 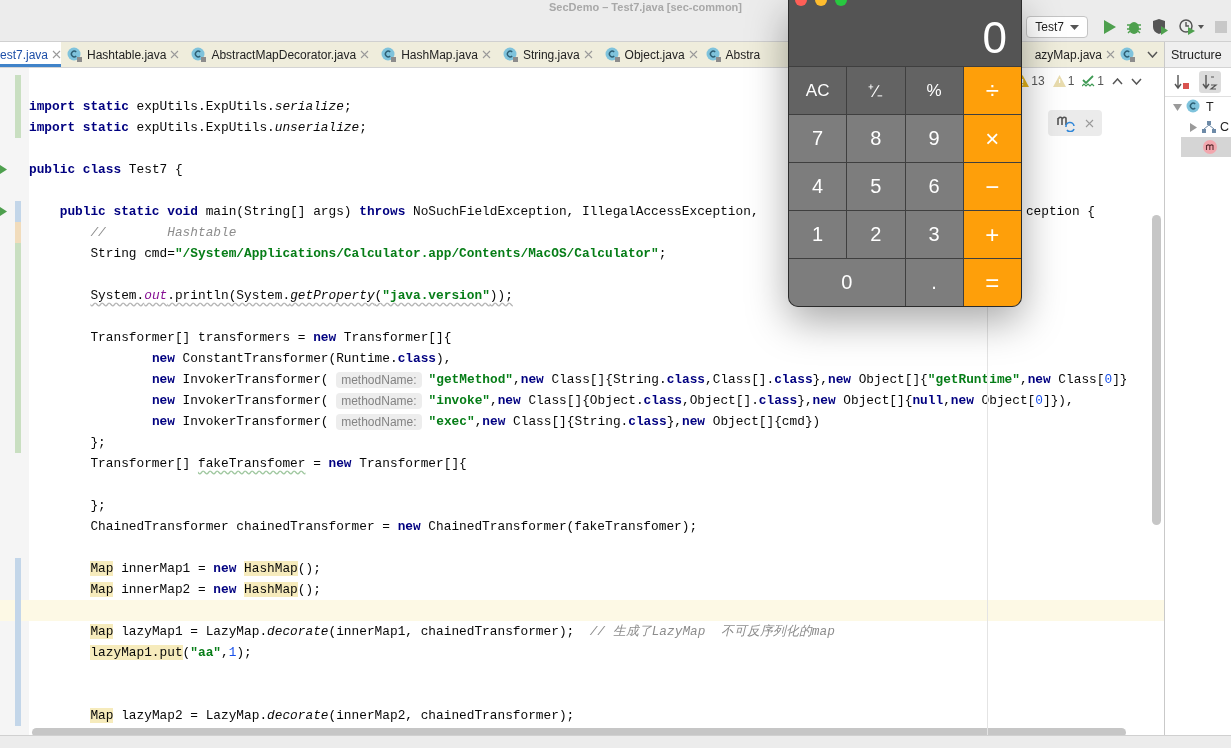 What do you see at coordinates (579, 731) in the screenshot?
I see `horizontal-scrollbar` at bounding box center [579, 731].